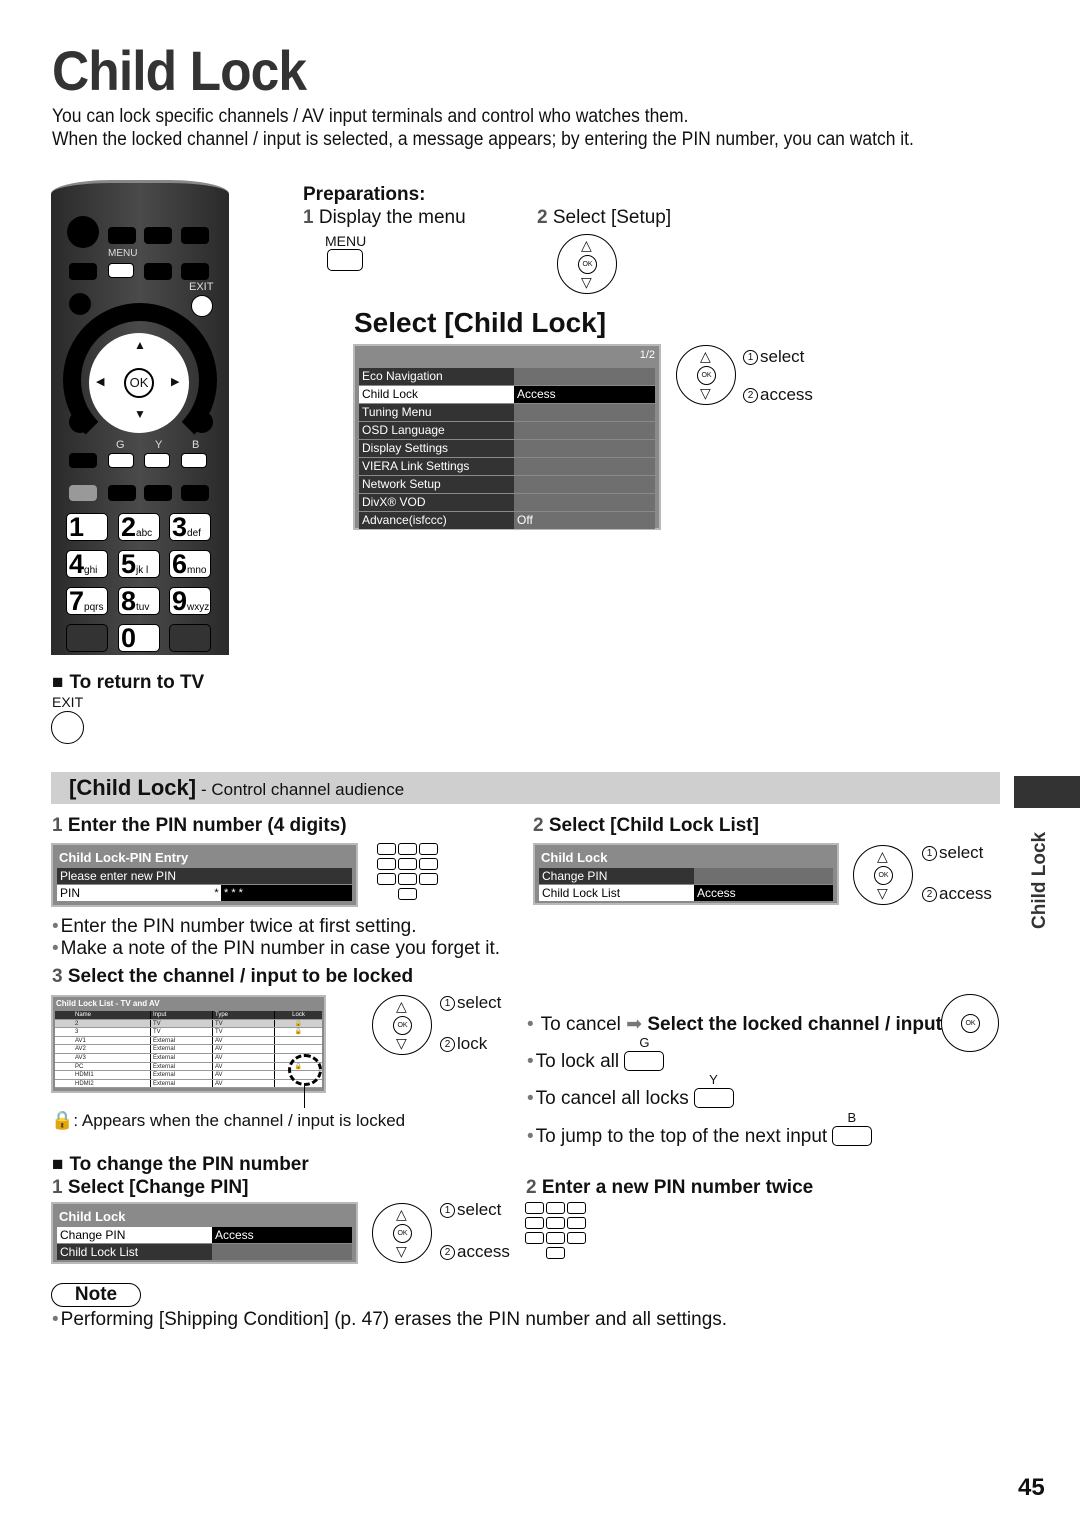  I want to click on table-row: PC External AV 🔒, so click(188, 1067).